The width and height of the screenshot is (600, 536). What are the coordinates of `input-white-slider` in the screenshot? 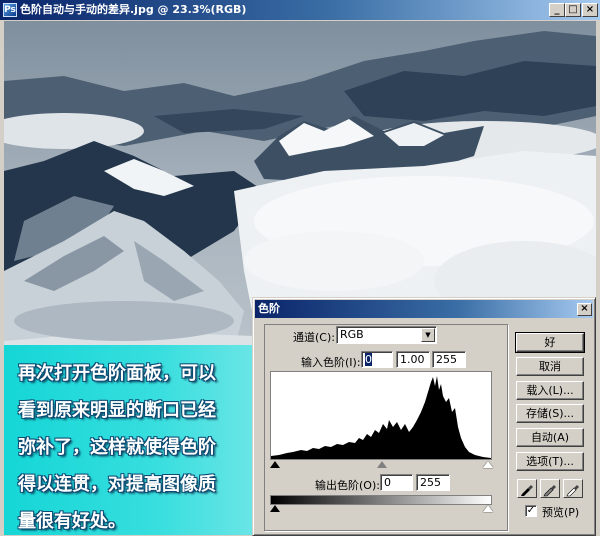 It's located at (488, 464).